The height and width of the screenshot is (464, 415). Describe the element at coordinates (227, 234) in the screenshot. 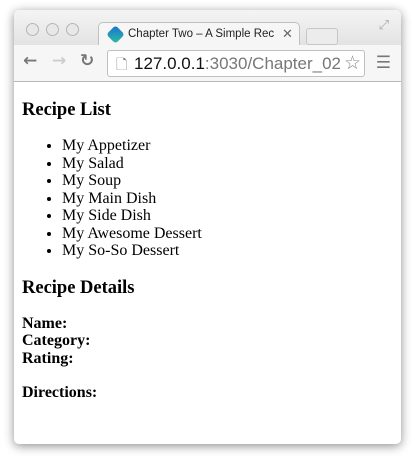

I see `list-item: My Awesome Dessert` at that location.